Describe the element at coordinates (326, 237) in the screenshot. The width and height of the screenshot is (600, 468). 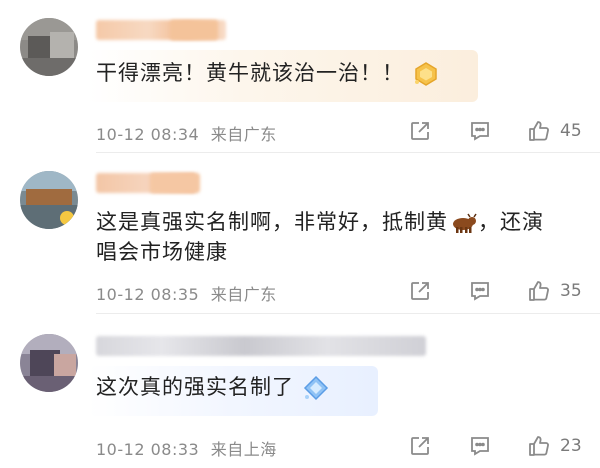
I see `comment-text: 这是真强实名制啊，非常好，抵制黄 ，还演唱会市场健康` at that location.